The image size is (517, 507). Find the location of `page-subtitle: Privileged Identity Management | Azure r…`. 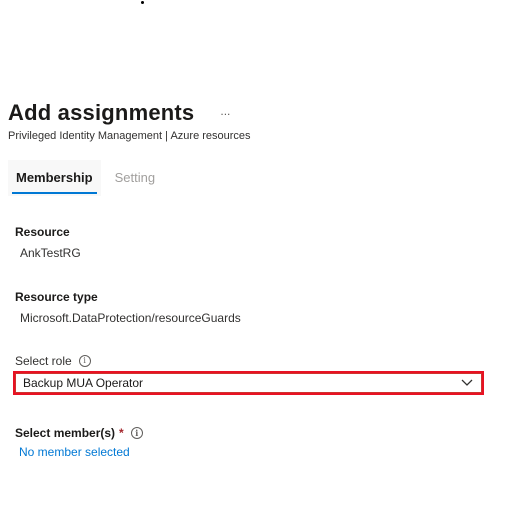

page-subtitle: Privileged Identity Management | Azure r… is located at coordinates (129, 136).